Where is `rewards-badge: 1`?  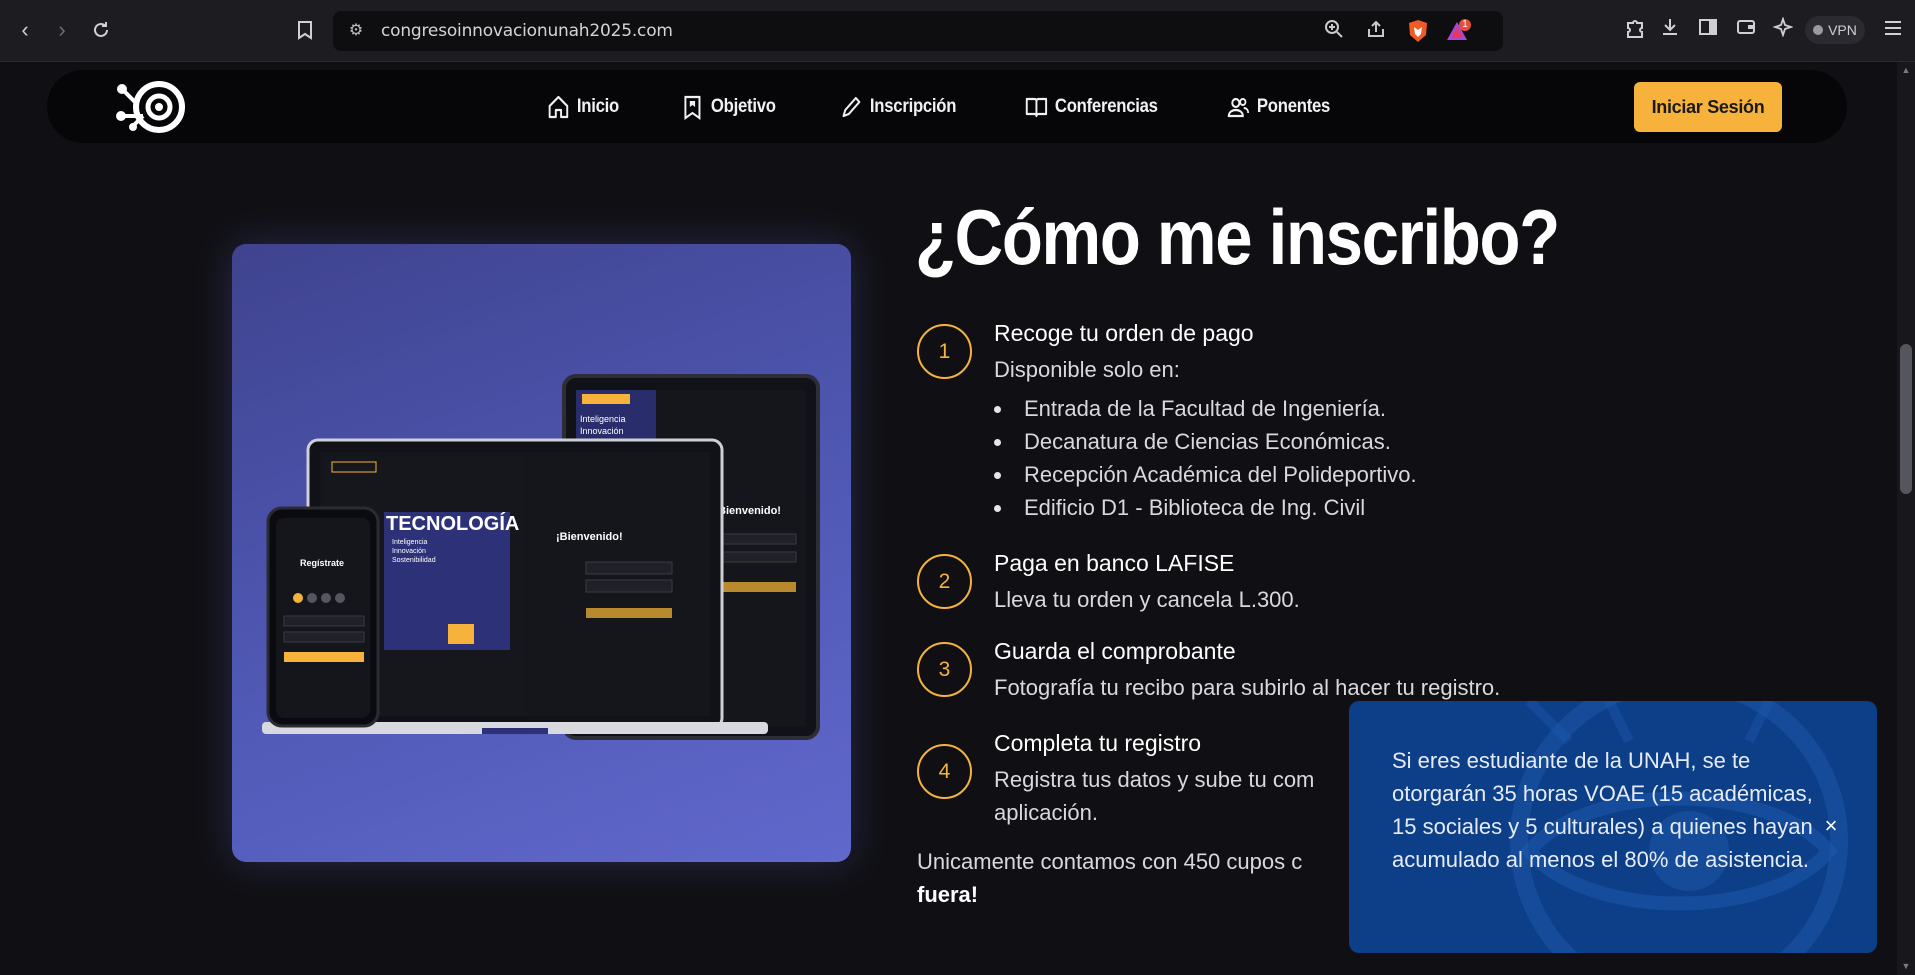 rewards-badge: 1 is located at coordinates (1465, 24).